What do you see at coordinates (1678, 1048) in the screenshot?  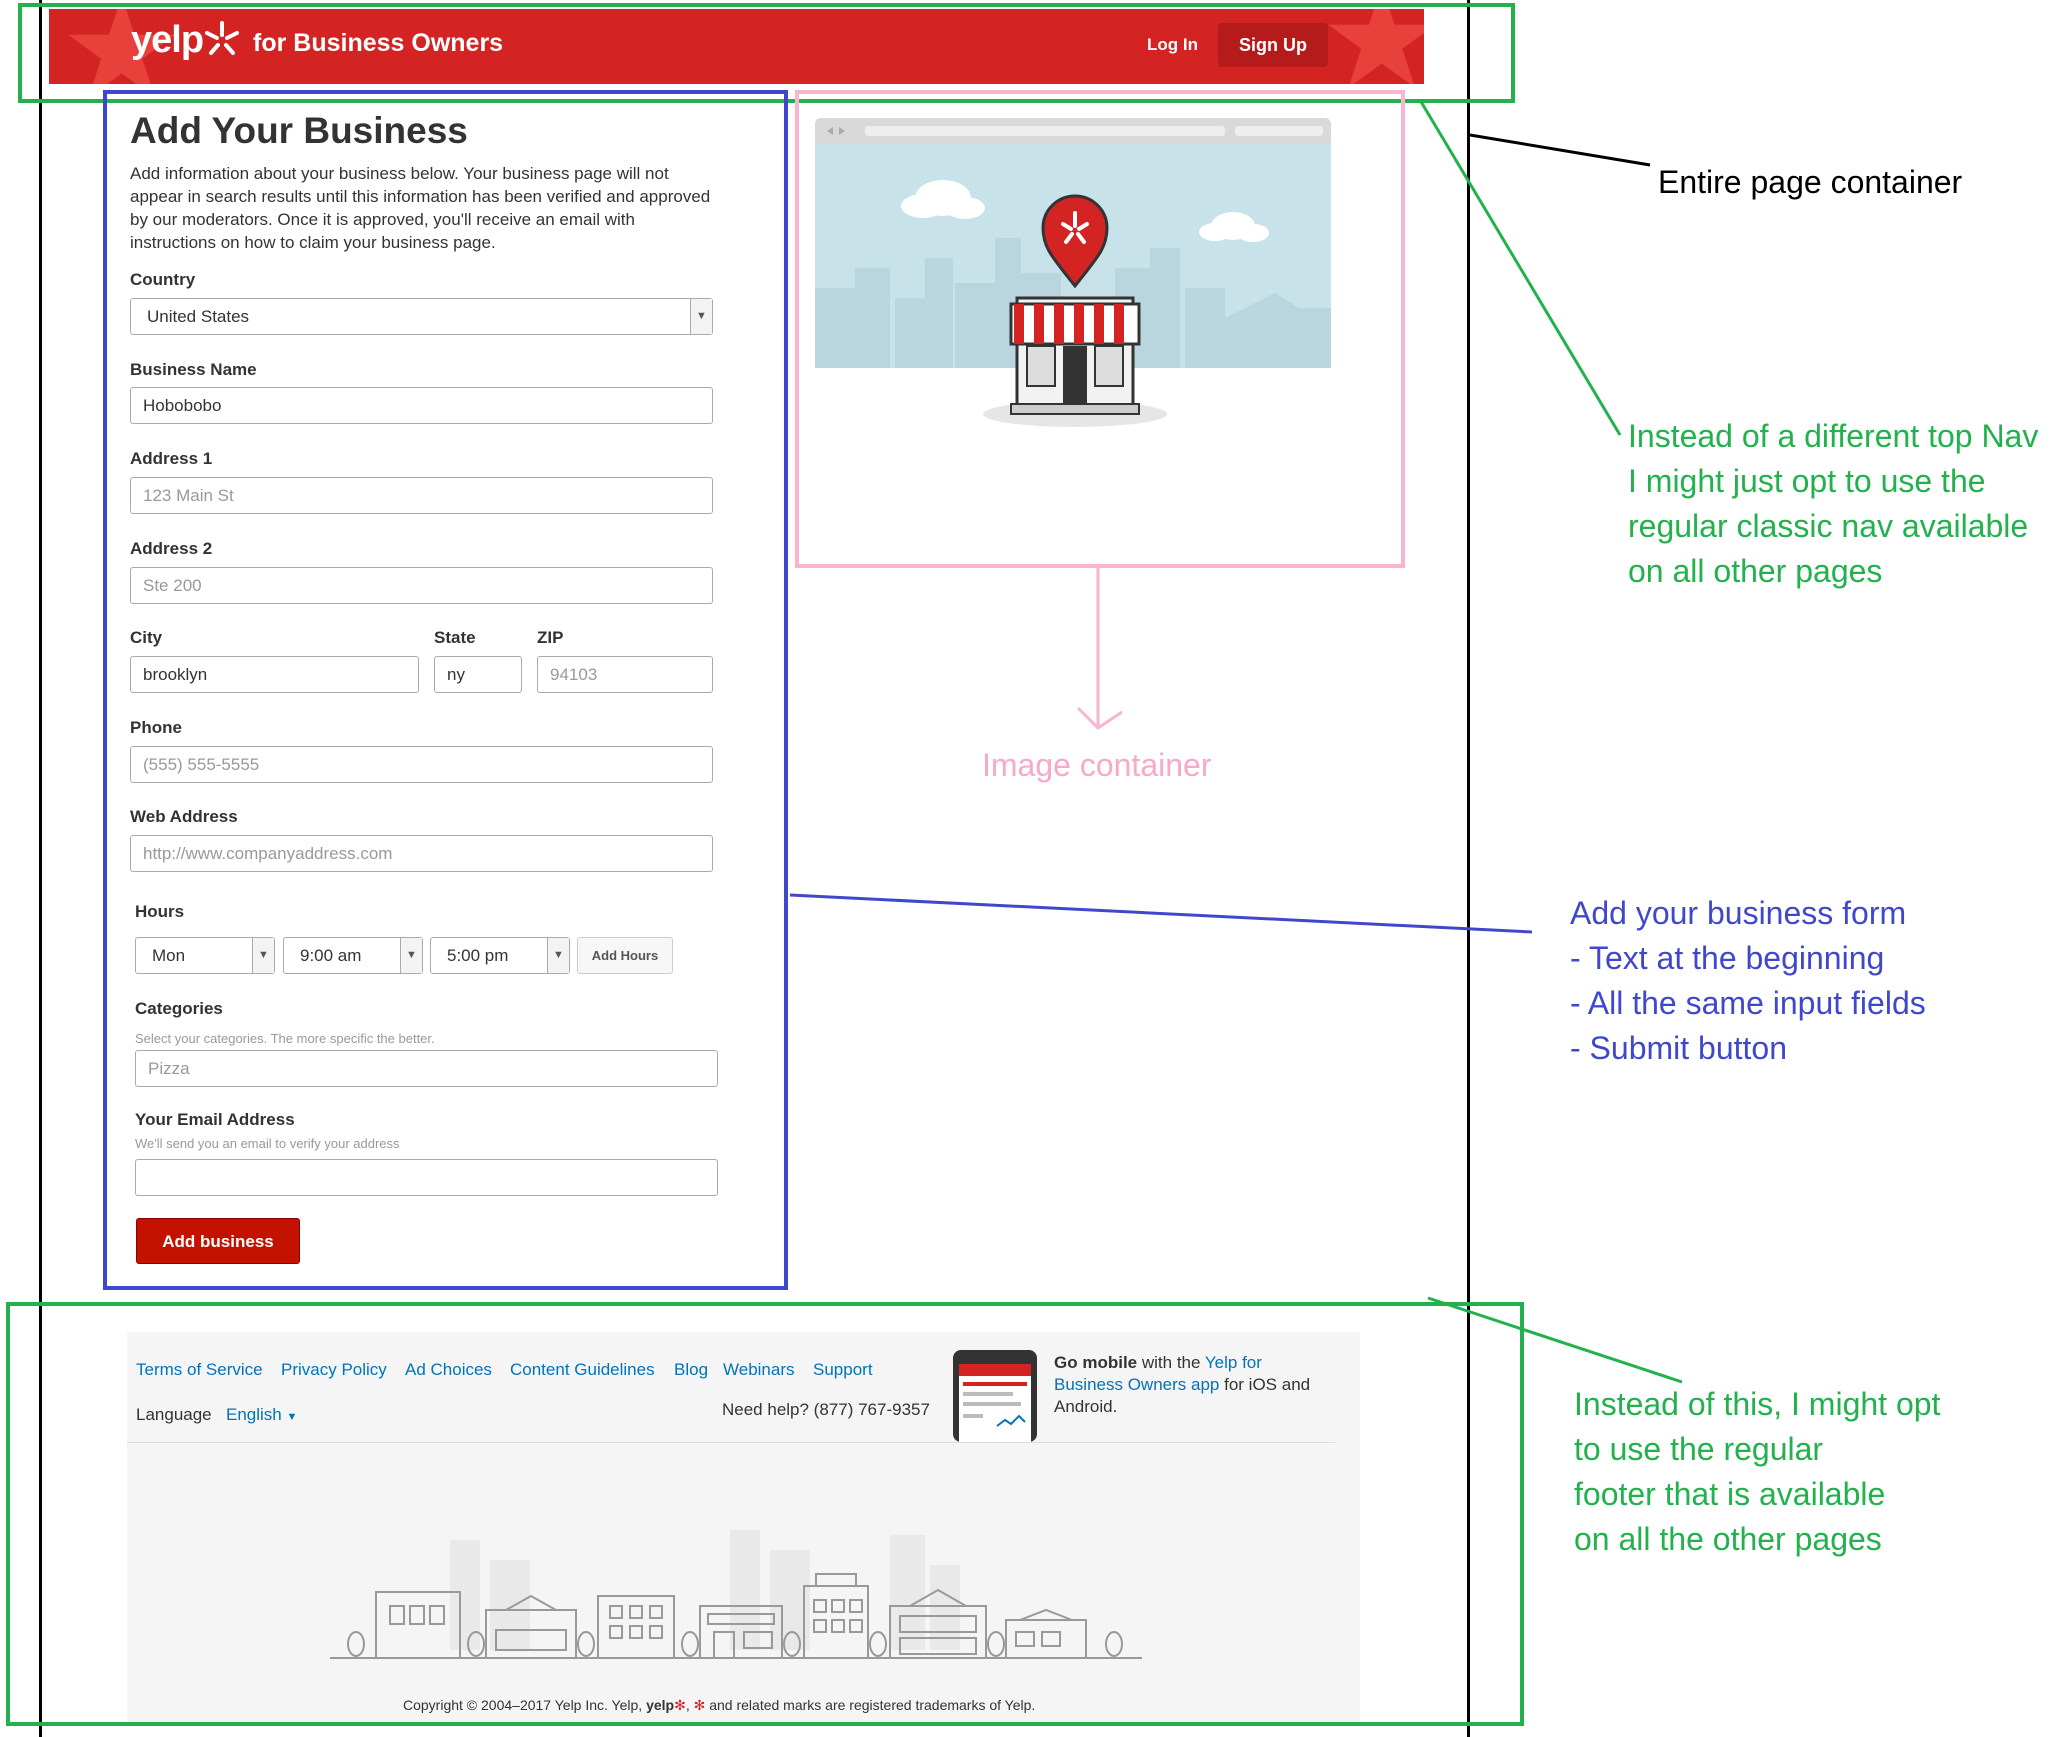 I see `form-annotation-line-4: - Submit button` at bounding box center [1678, 1048].